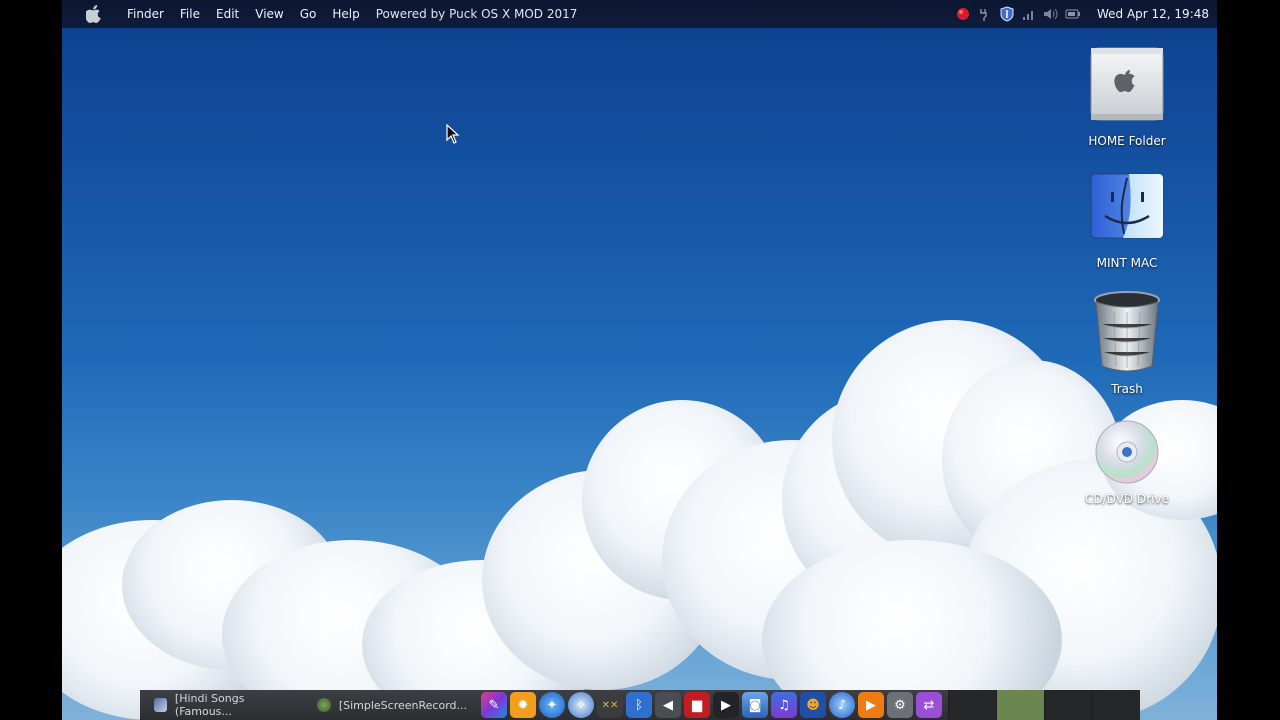 The width and height of the screenshot is (1280, 720). I want to click on desktop-icon-mint-mac: MINT MAC, so click(1127, 220).